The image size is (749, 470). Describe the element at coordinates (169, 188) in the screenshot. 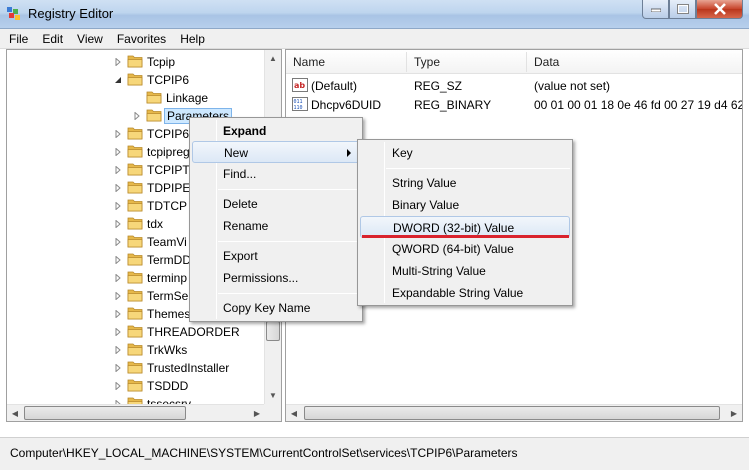

I see `tree-item-label: TDPIPE` at that location.